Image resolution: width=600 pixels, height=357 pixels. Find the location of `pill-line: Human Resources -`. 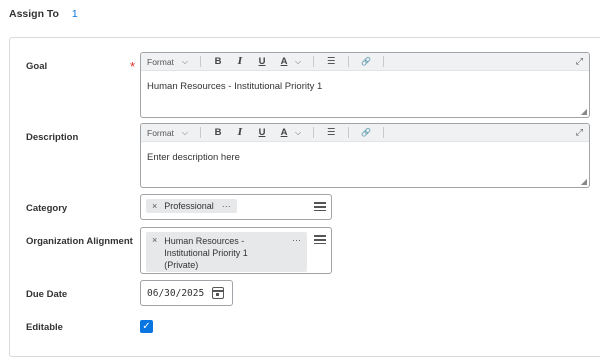

pill-line: Human Resources - is located at coordinates (204, 241).